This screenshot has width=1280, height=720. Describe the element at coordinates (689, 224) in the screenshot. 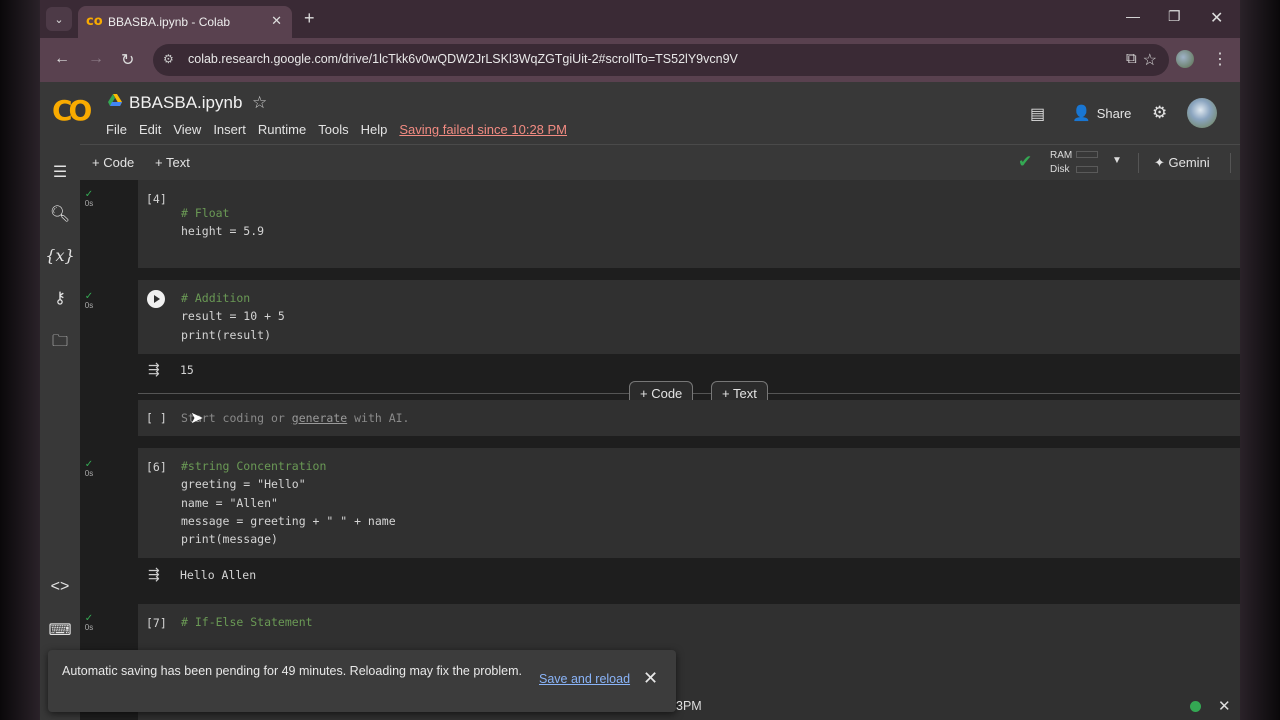

I see `code-cell: [4] # Float height = 5.9` at that location.